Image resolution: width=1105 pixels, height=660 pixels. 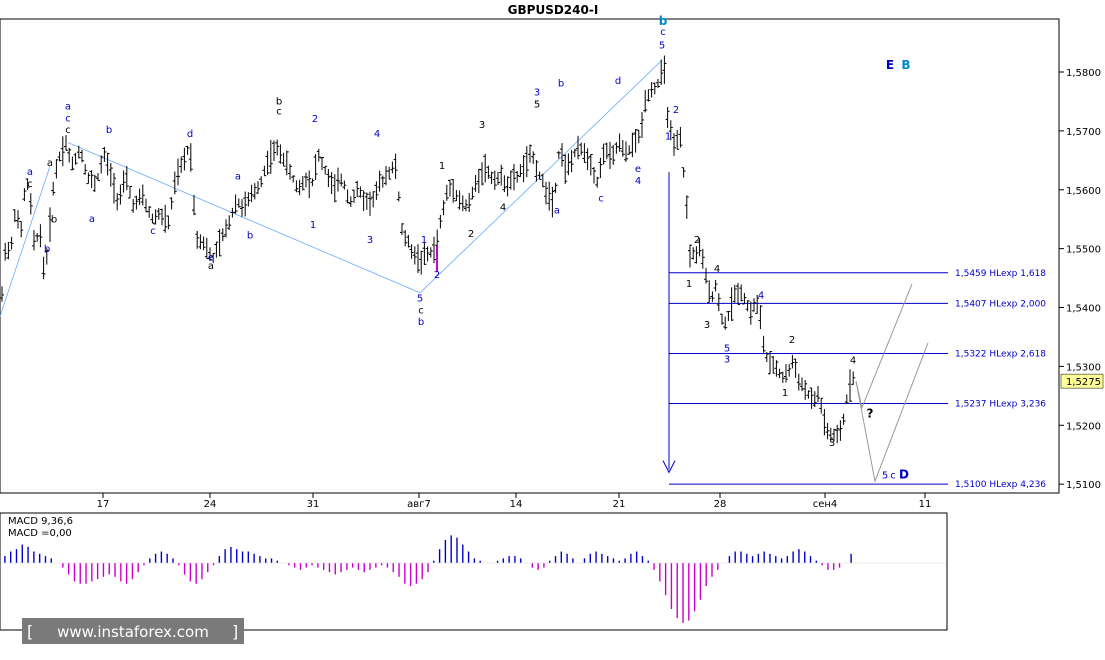 I want to click on x-tick-label: 31, so click(x=313, y=504).